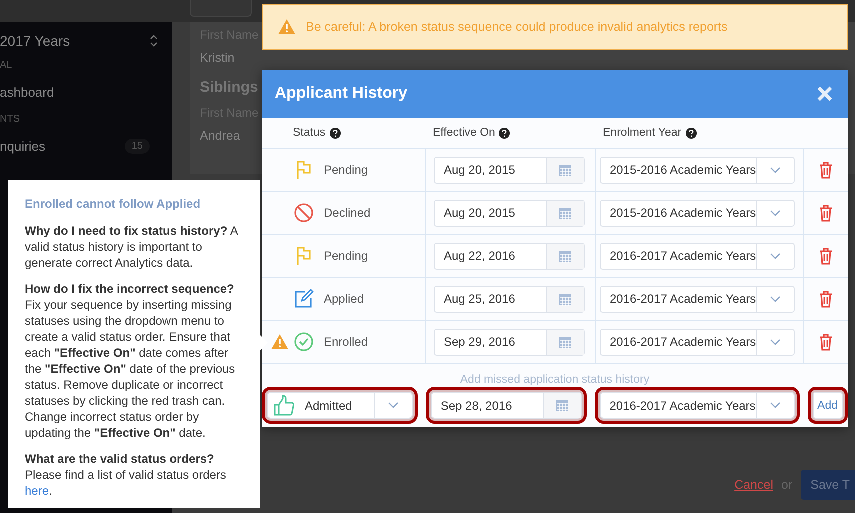  I want to click on thumbs-up-icon, so click(284, 405).